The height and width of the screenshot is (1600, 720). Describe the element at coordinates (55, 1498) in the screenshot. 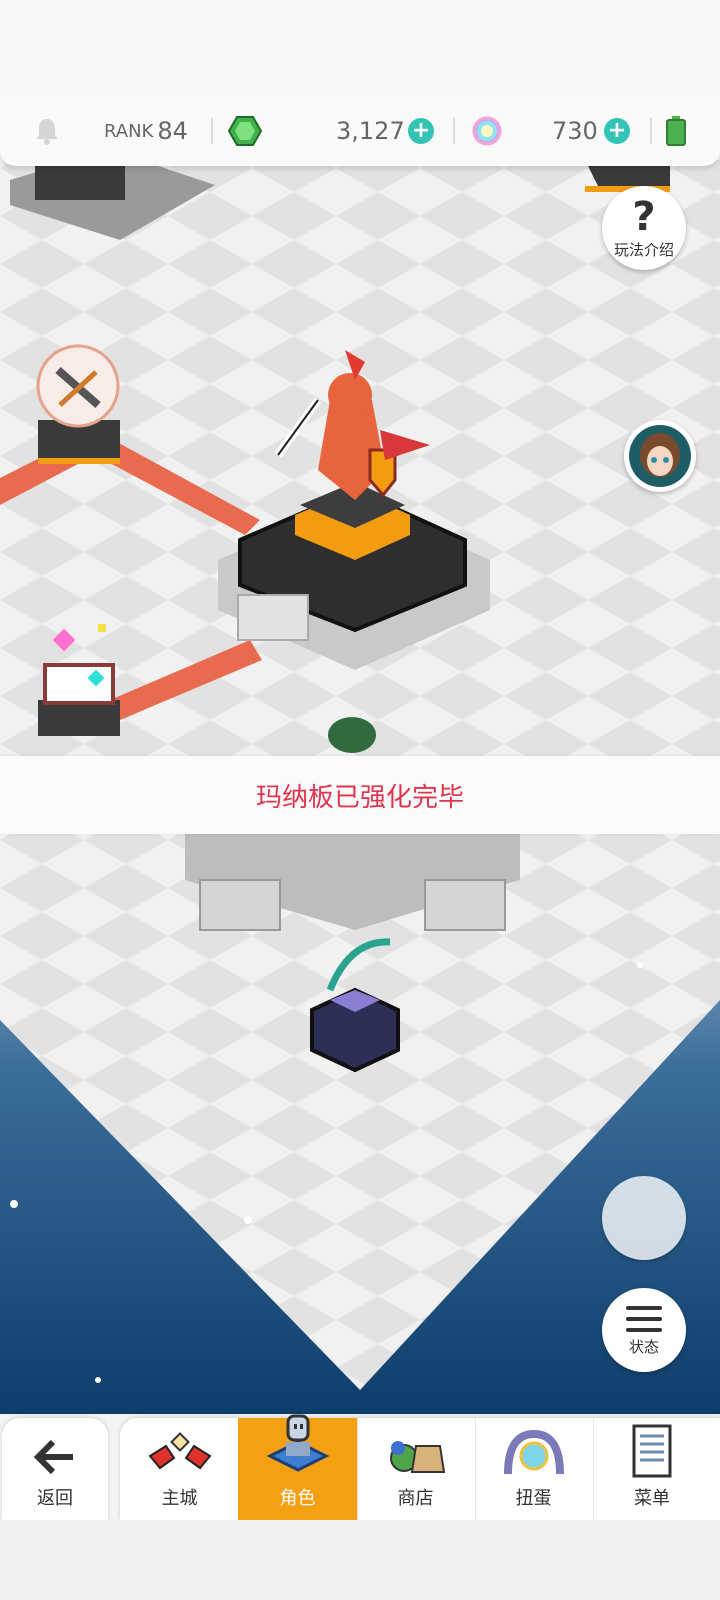

I see `back-label: 返回` at that location.